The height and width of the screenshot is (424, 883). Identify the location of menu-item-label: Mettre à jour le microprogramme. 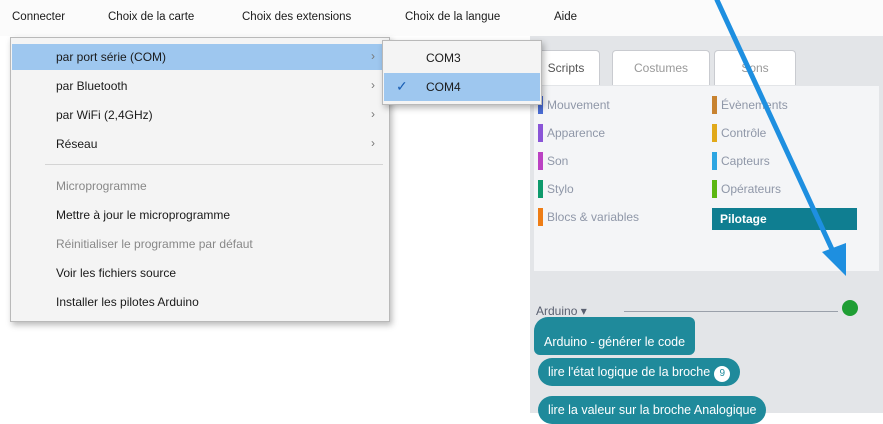
(143, 215).